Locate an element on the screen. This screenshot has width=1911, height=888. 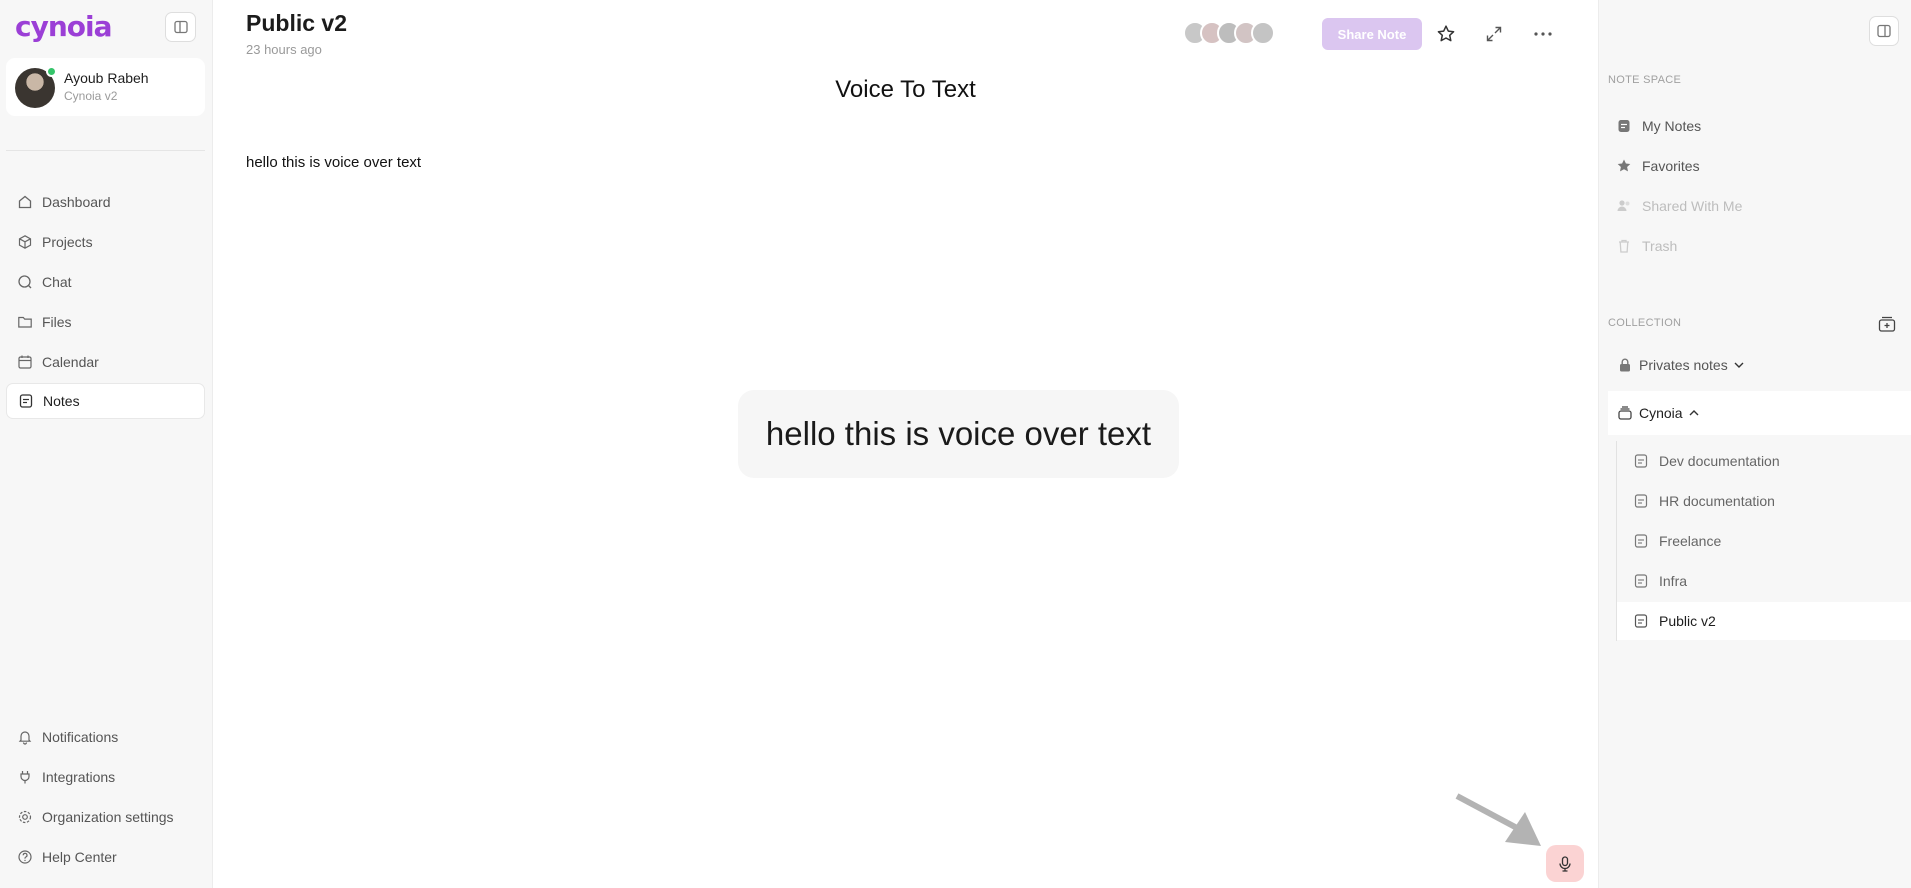
doc-item-freelance: Freelance is located at coordinates (1764, 541).